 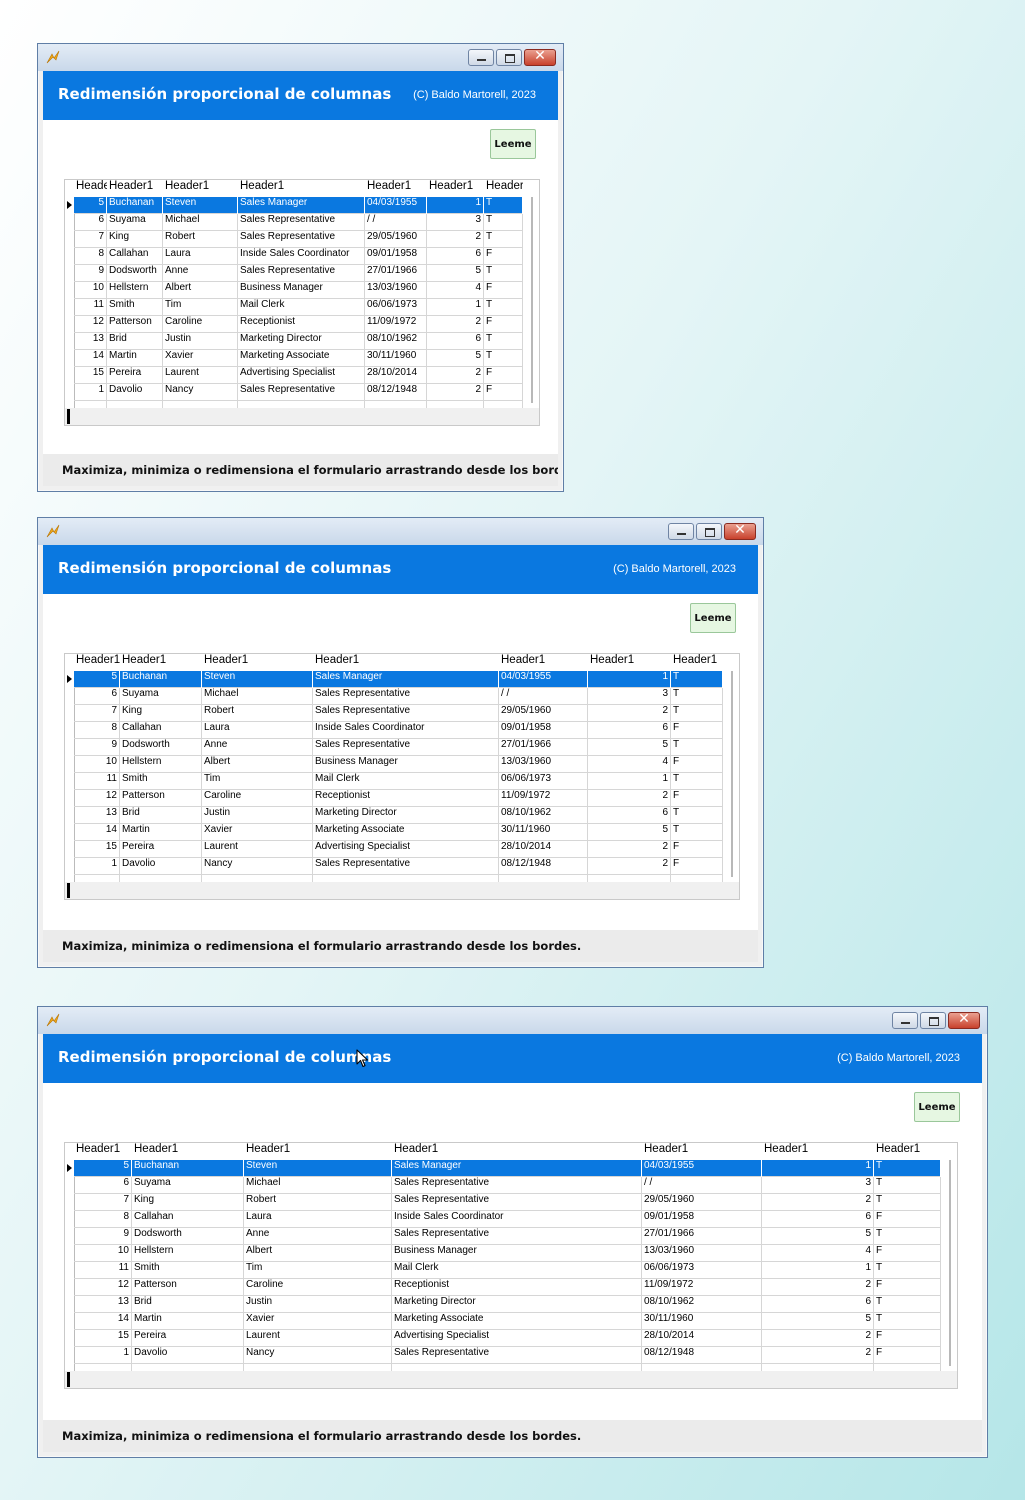 What do you see at coordinates (103, 1219) in the screenshot?
I see `table-cell: 8` at bounding box center [103, 1219].